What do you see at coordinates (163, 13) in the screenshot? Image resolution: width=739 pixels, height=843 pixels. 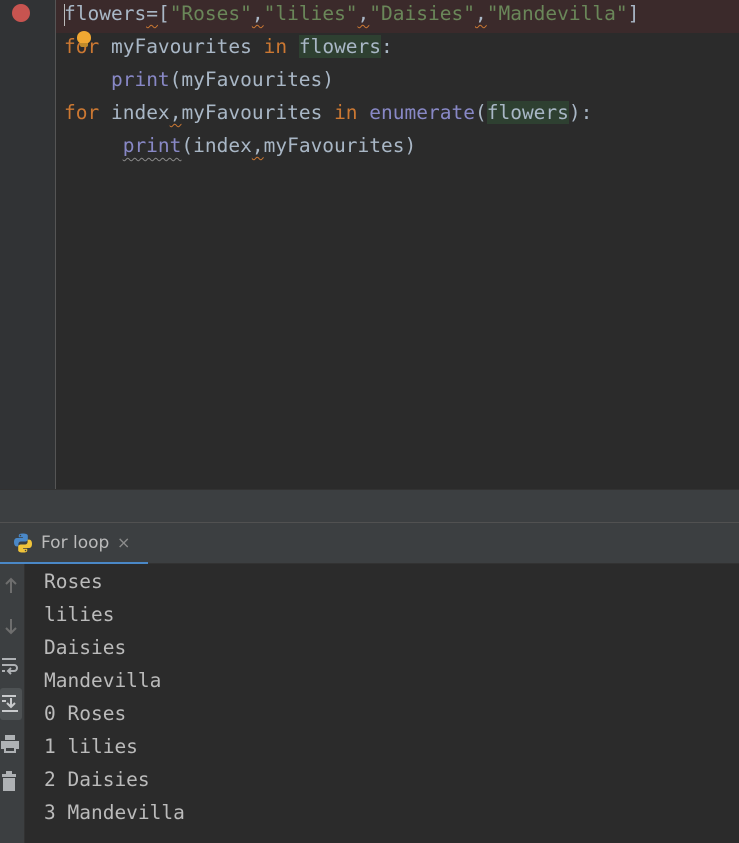 I see `token-bracket: [` at bounding box center [163, 13].